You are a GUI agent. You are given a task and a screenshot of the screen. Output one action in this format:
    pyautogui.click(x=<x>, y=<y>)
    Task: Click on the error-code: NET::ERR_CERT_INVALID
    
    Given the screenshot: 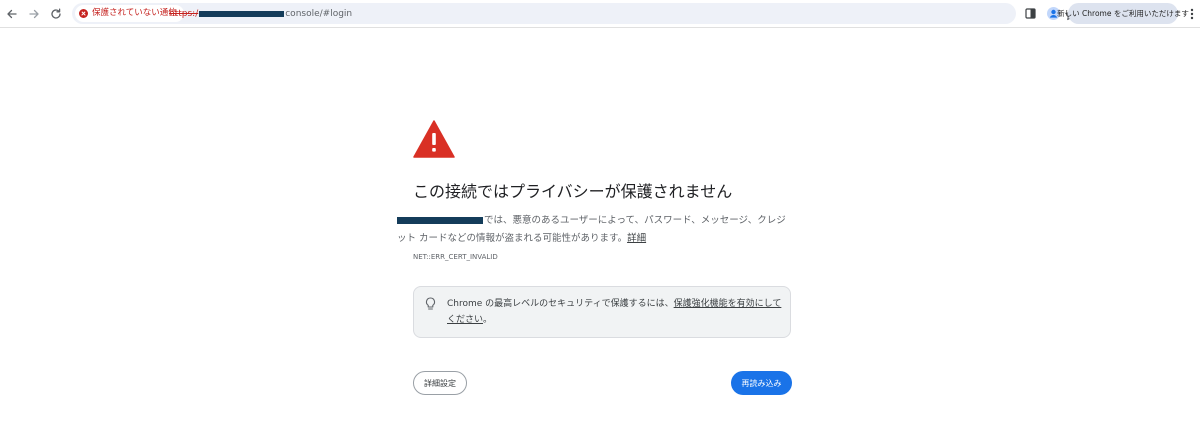 What is the action you would take?
    pyautogui.click(x=455, y=257)
    